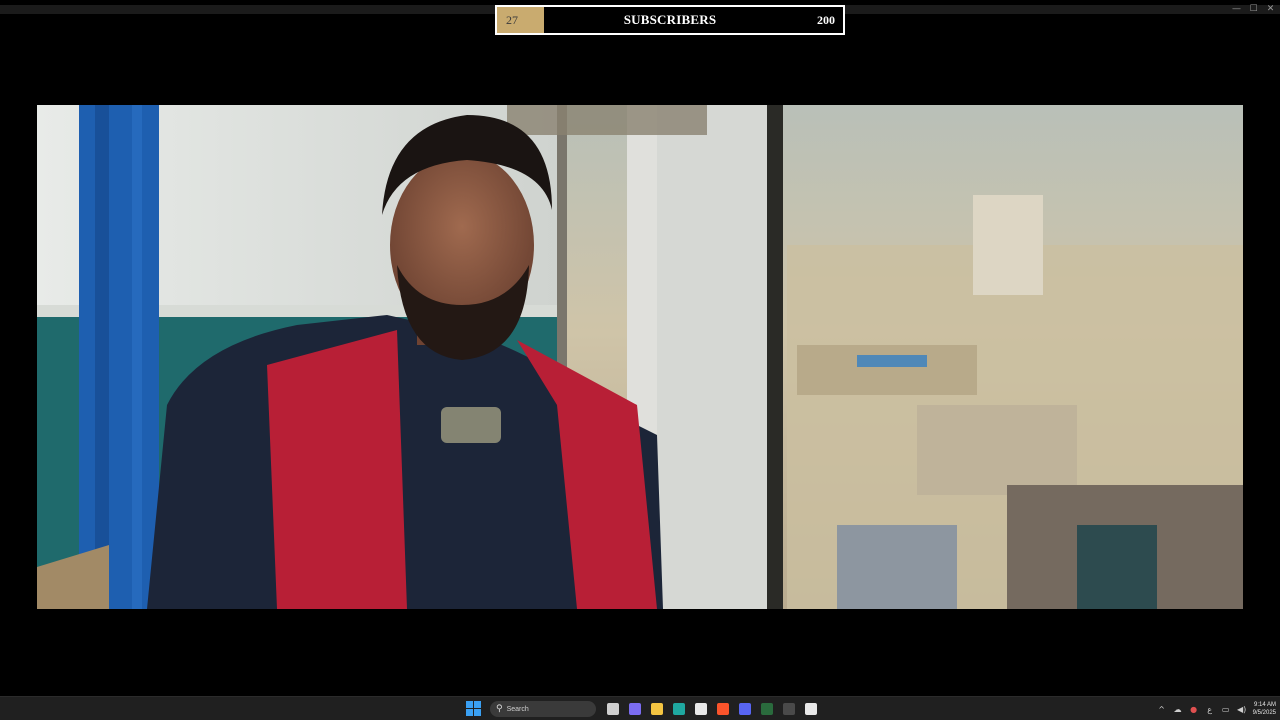 The image size is (1280, 720). I want to click on brave-icon, so click(723, 709).